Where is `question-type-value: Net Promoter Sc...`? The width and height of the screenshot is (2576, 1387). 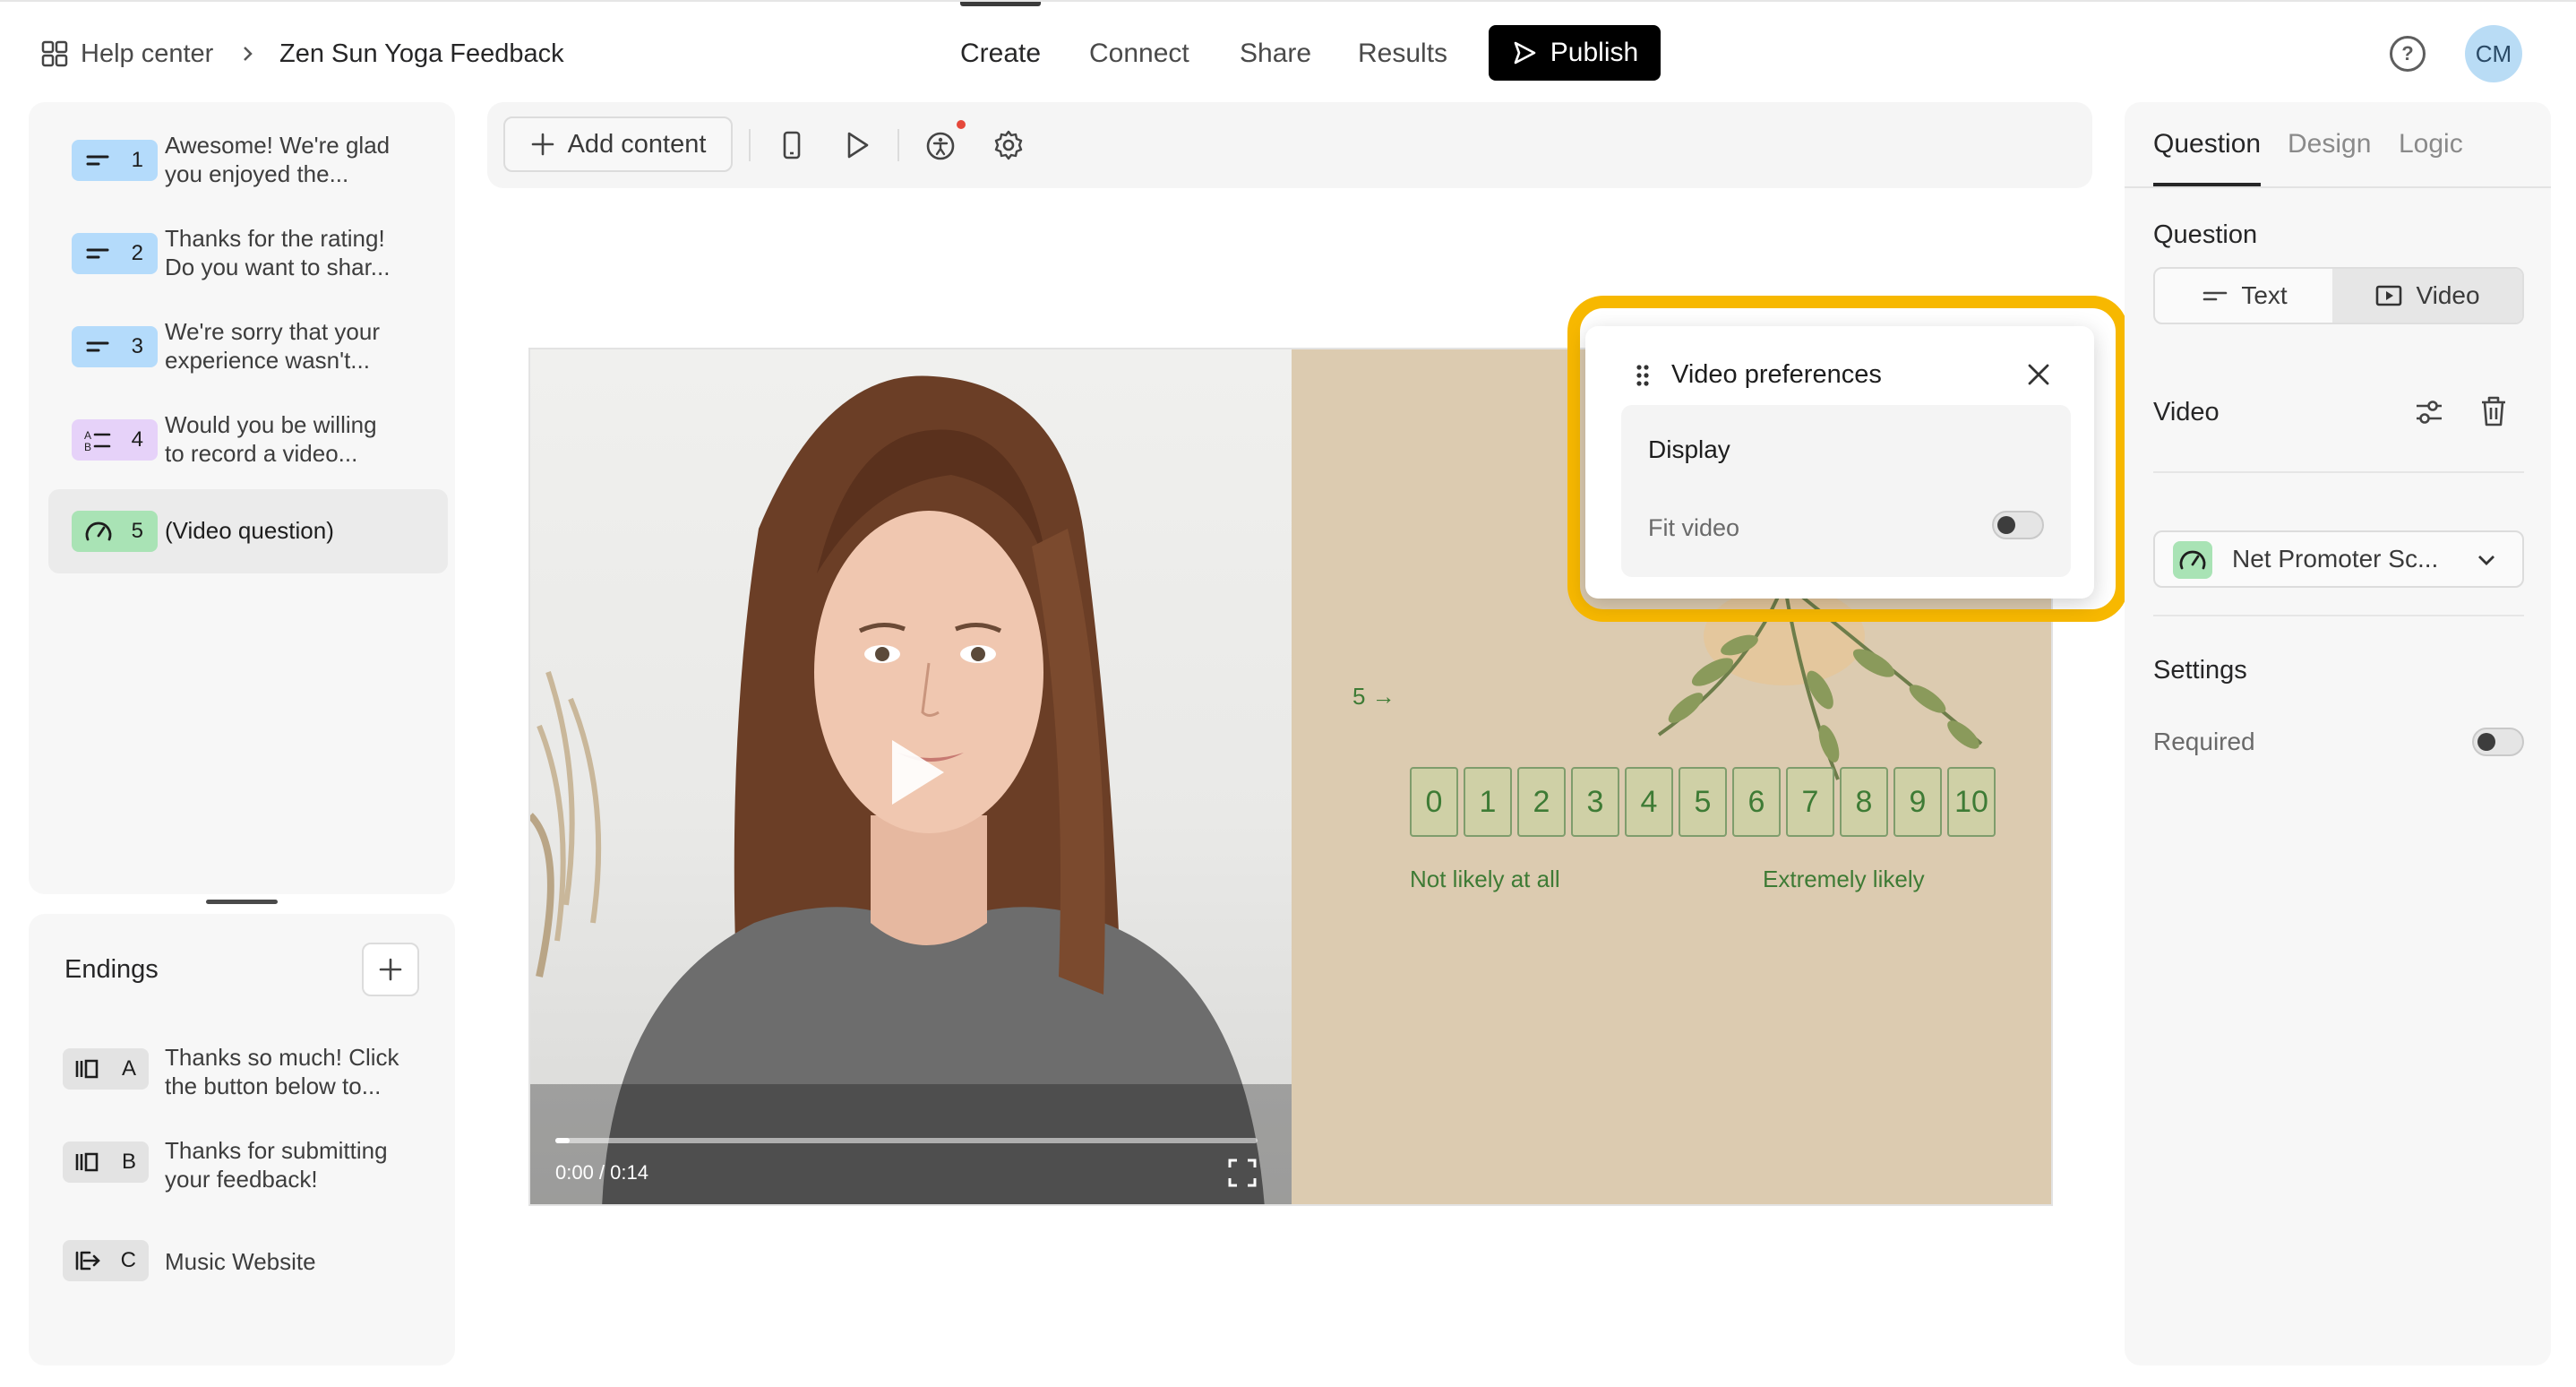 question-type-value: Net Promoter Sc... is located at coordinates (2335, 559).